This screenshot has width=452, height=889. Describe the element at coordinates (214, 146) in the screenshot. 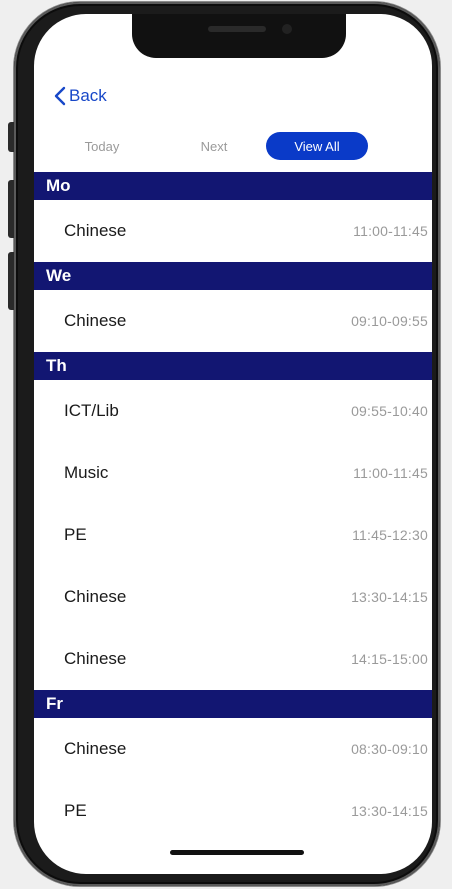

I see `filter-next: Next` at that location.